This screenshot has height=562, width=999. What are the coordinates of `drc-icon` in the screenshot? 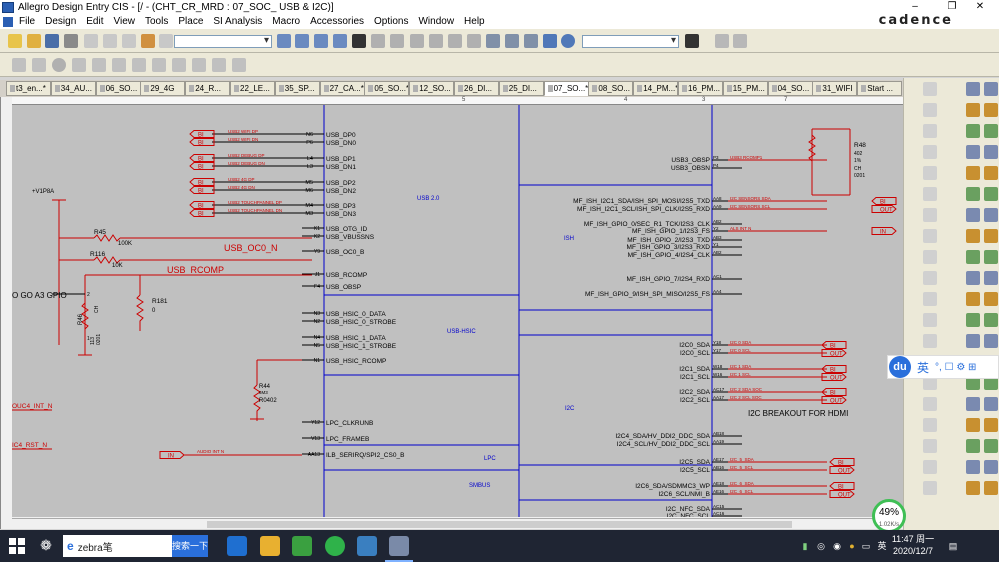 It's located at (417, 41).